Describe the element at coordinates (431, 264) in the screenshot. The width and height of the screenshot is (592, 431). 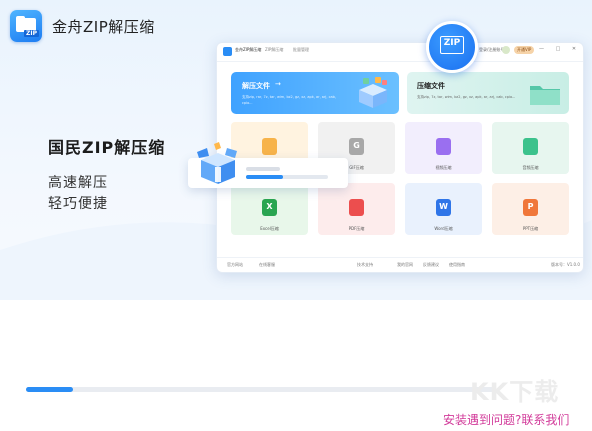
I see `preview-bottom-item: 反馈建议` at that location.